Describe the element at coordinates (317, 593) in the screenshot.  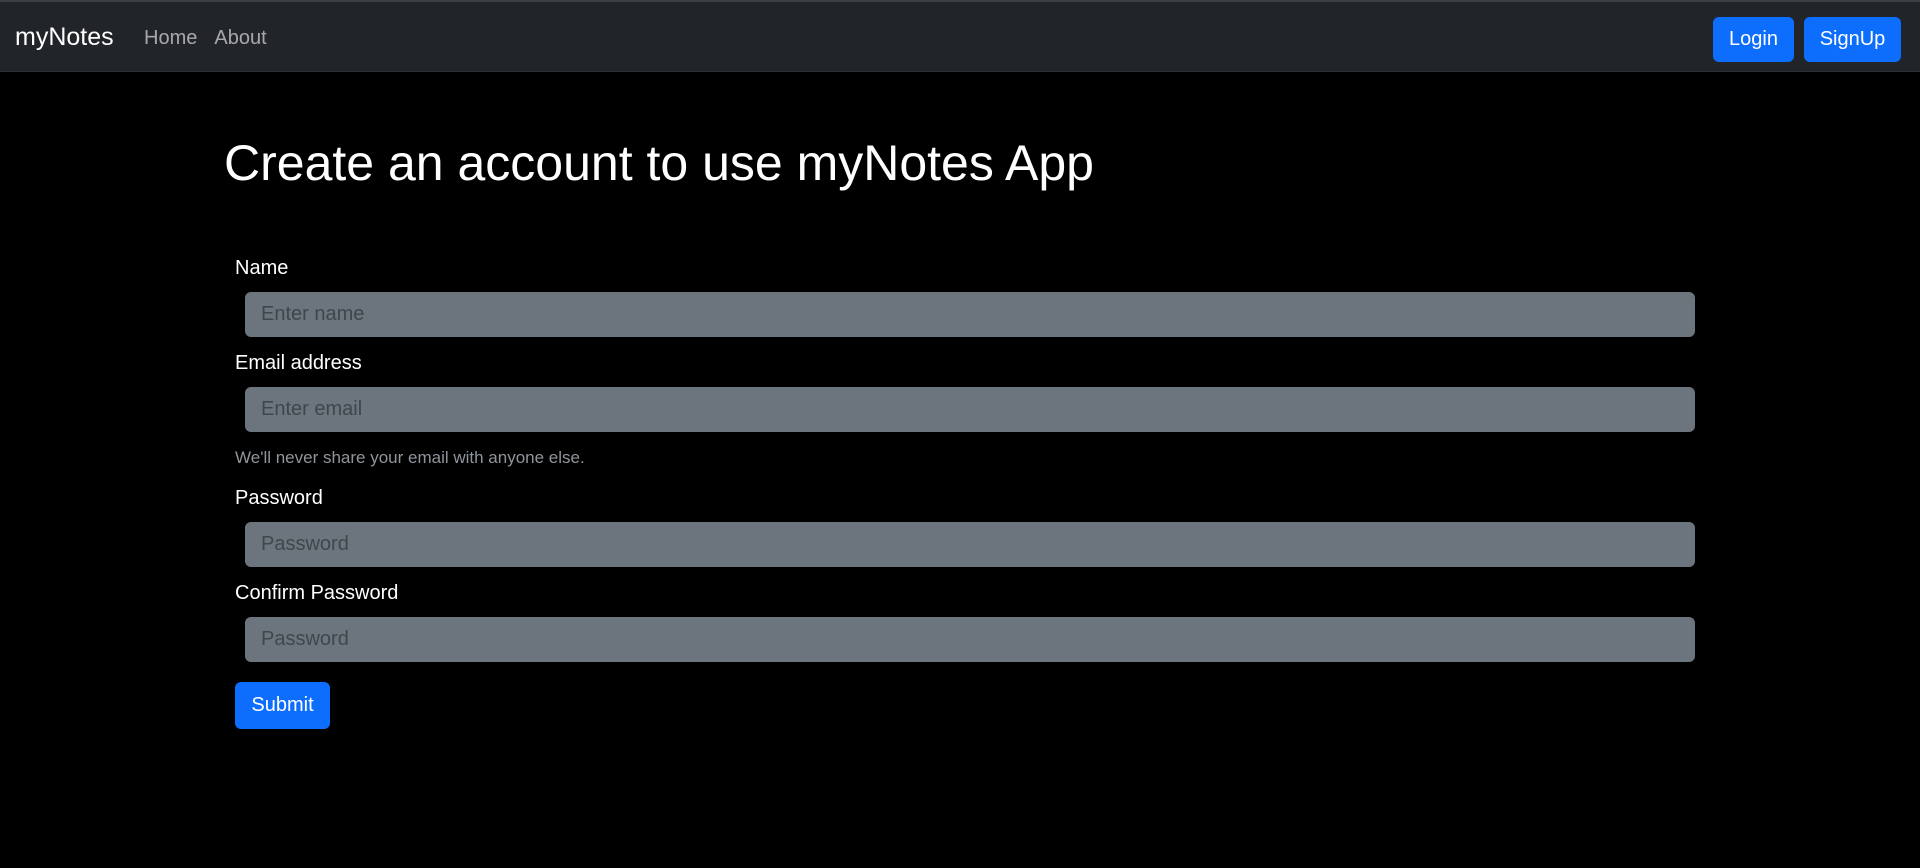
I see `confirm-password-label: Confirm Password` at that location.